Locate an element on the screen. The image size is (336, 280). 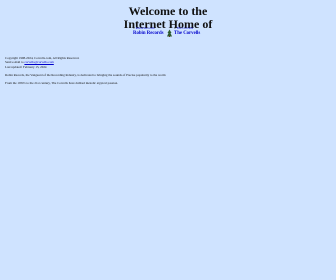
robin-records-small-label: Robin Records is located at coordinates (145, 28).